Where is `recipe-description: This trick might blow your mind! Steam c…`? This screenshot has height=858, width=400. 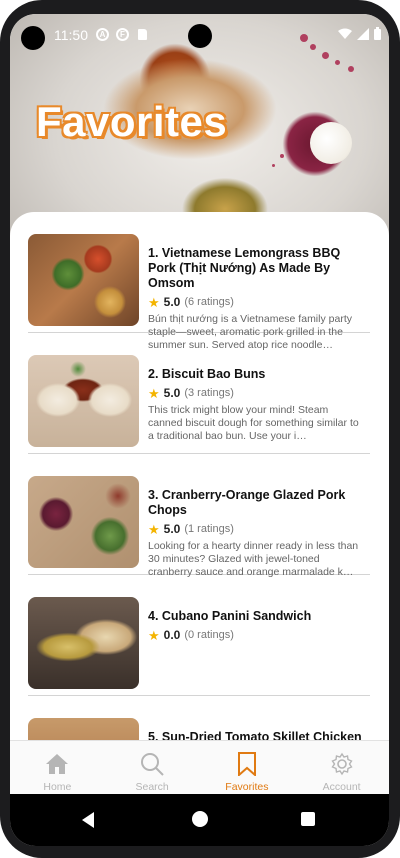
recipe-description: This trick might blow your mind! Steam c… is located at coordinates (253, 423).